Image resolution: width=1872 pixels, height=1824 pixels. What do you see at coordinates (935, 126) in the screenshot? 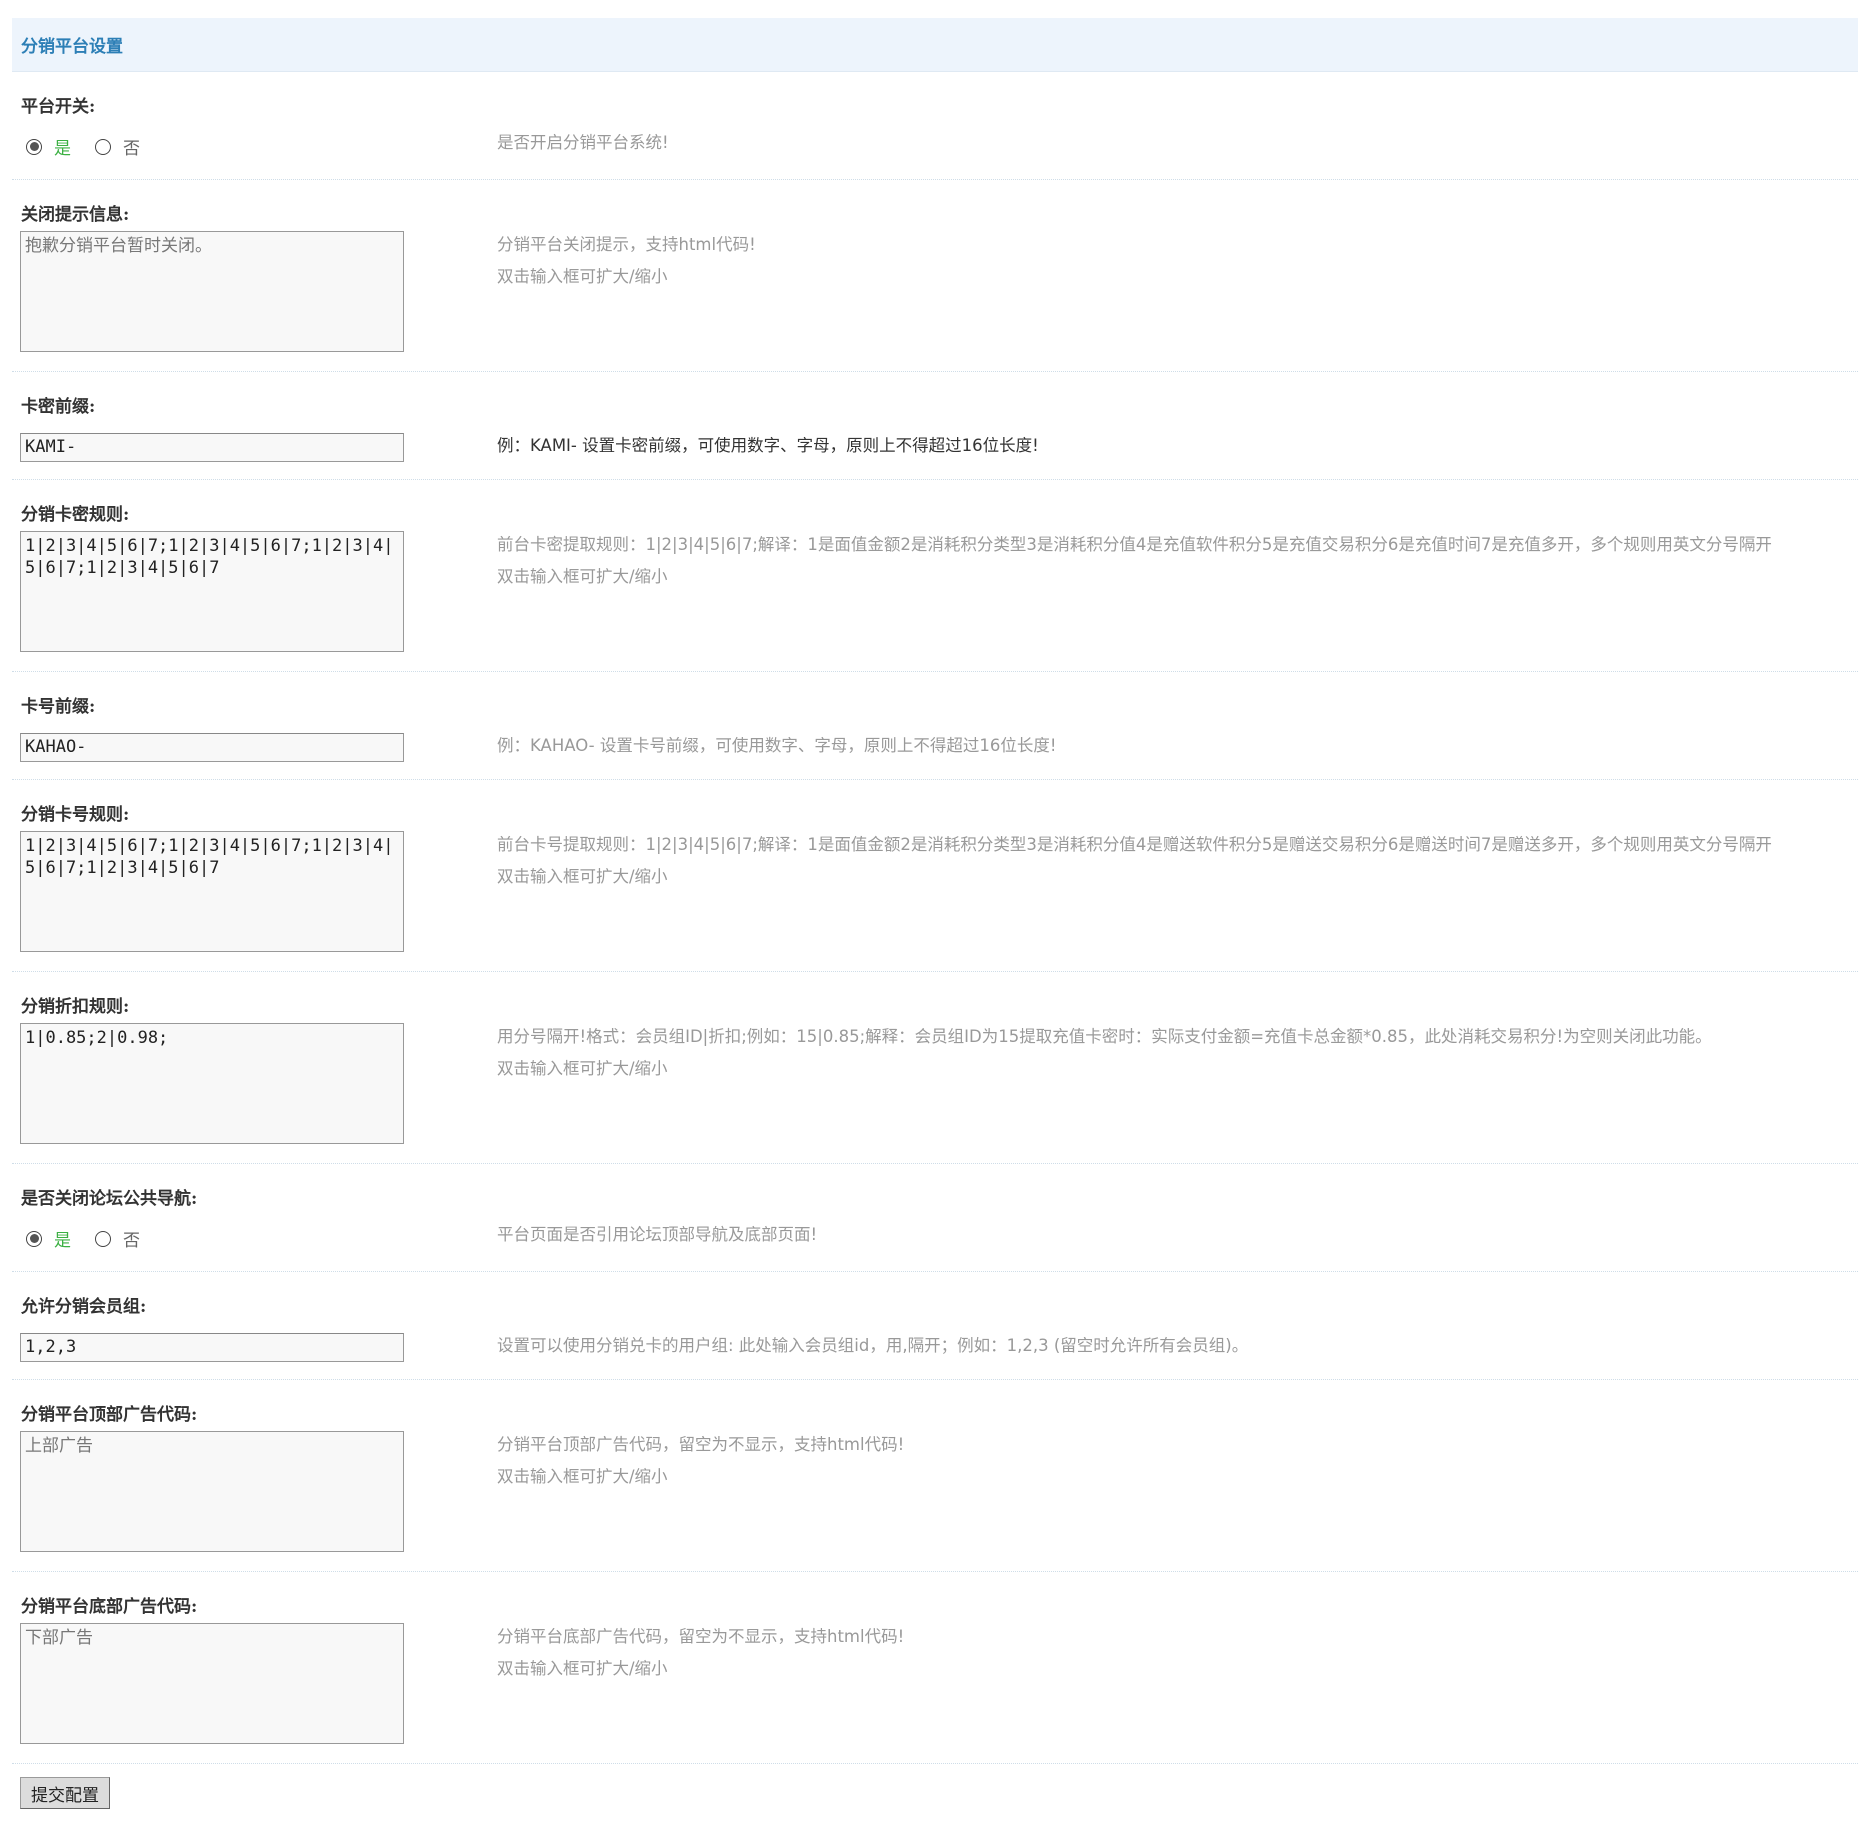
I see `row-platform-switch: 平台开关: 是 否 是否开启分销平台系统!` at bounding box center [935, 126].